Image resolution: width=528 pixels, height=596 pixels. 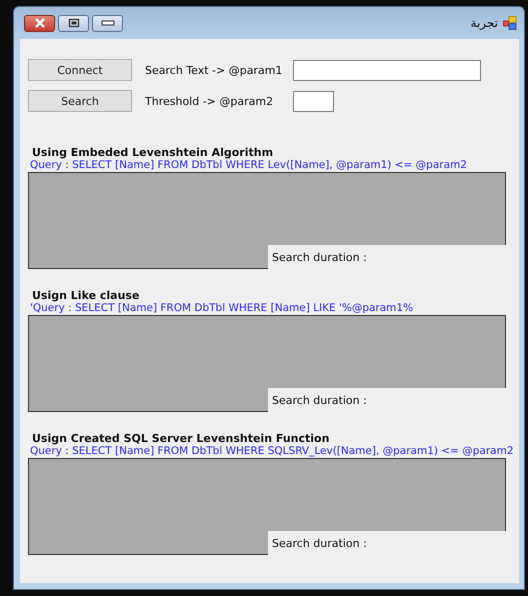 I want to click on action-button: Search, so click(x=80, y=101).